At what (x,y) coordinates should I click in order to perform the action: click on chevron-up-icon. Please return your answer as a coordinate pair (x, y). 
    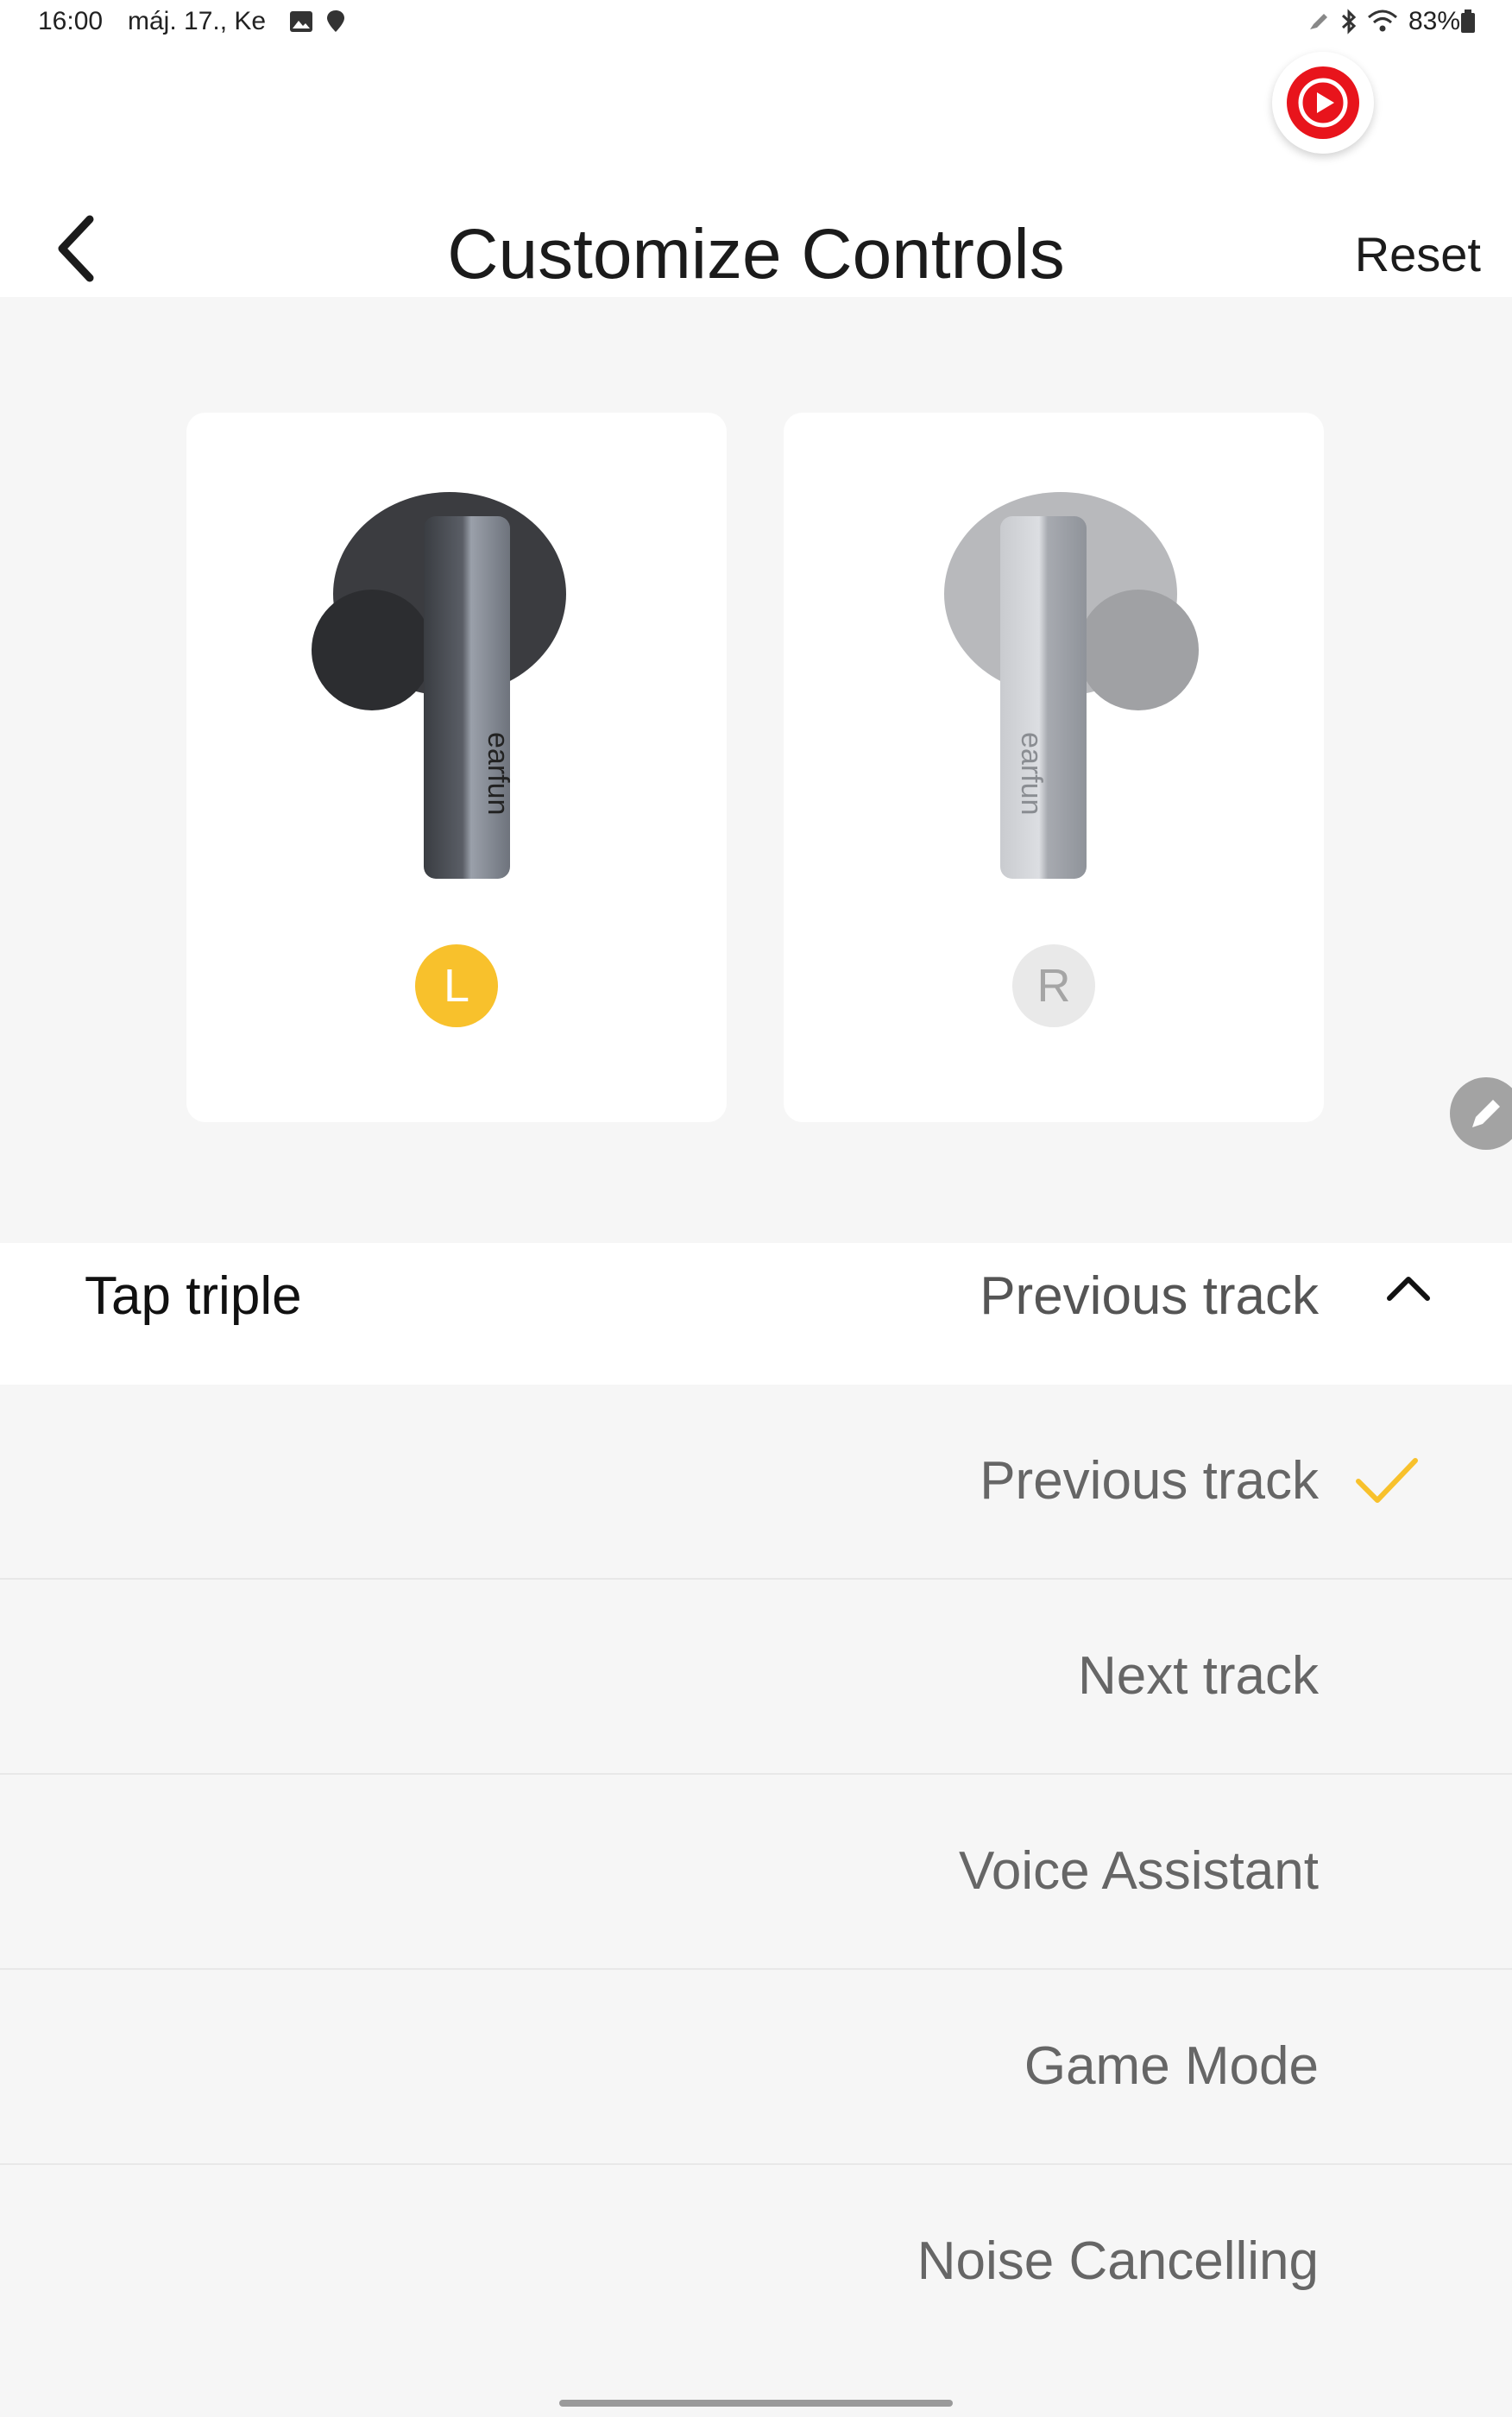
    Looking at the image, I should click on (1408, 1288).